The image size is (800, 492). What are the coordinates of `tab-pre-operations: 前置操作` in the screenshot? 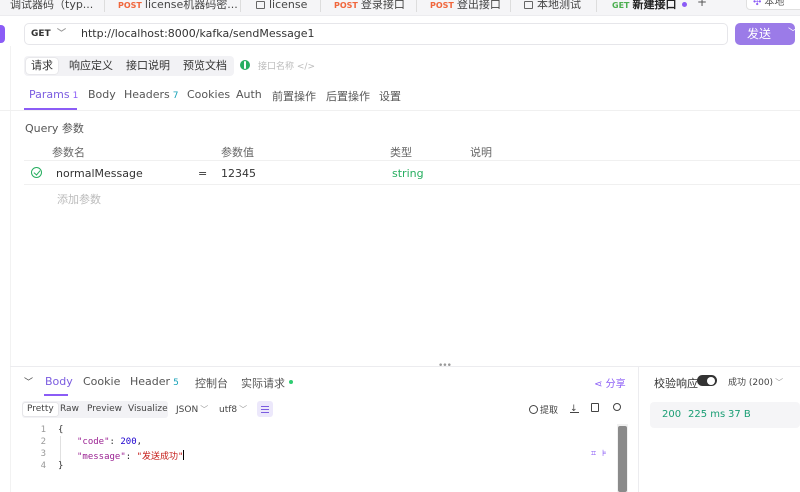 It's located at (294, 96).